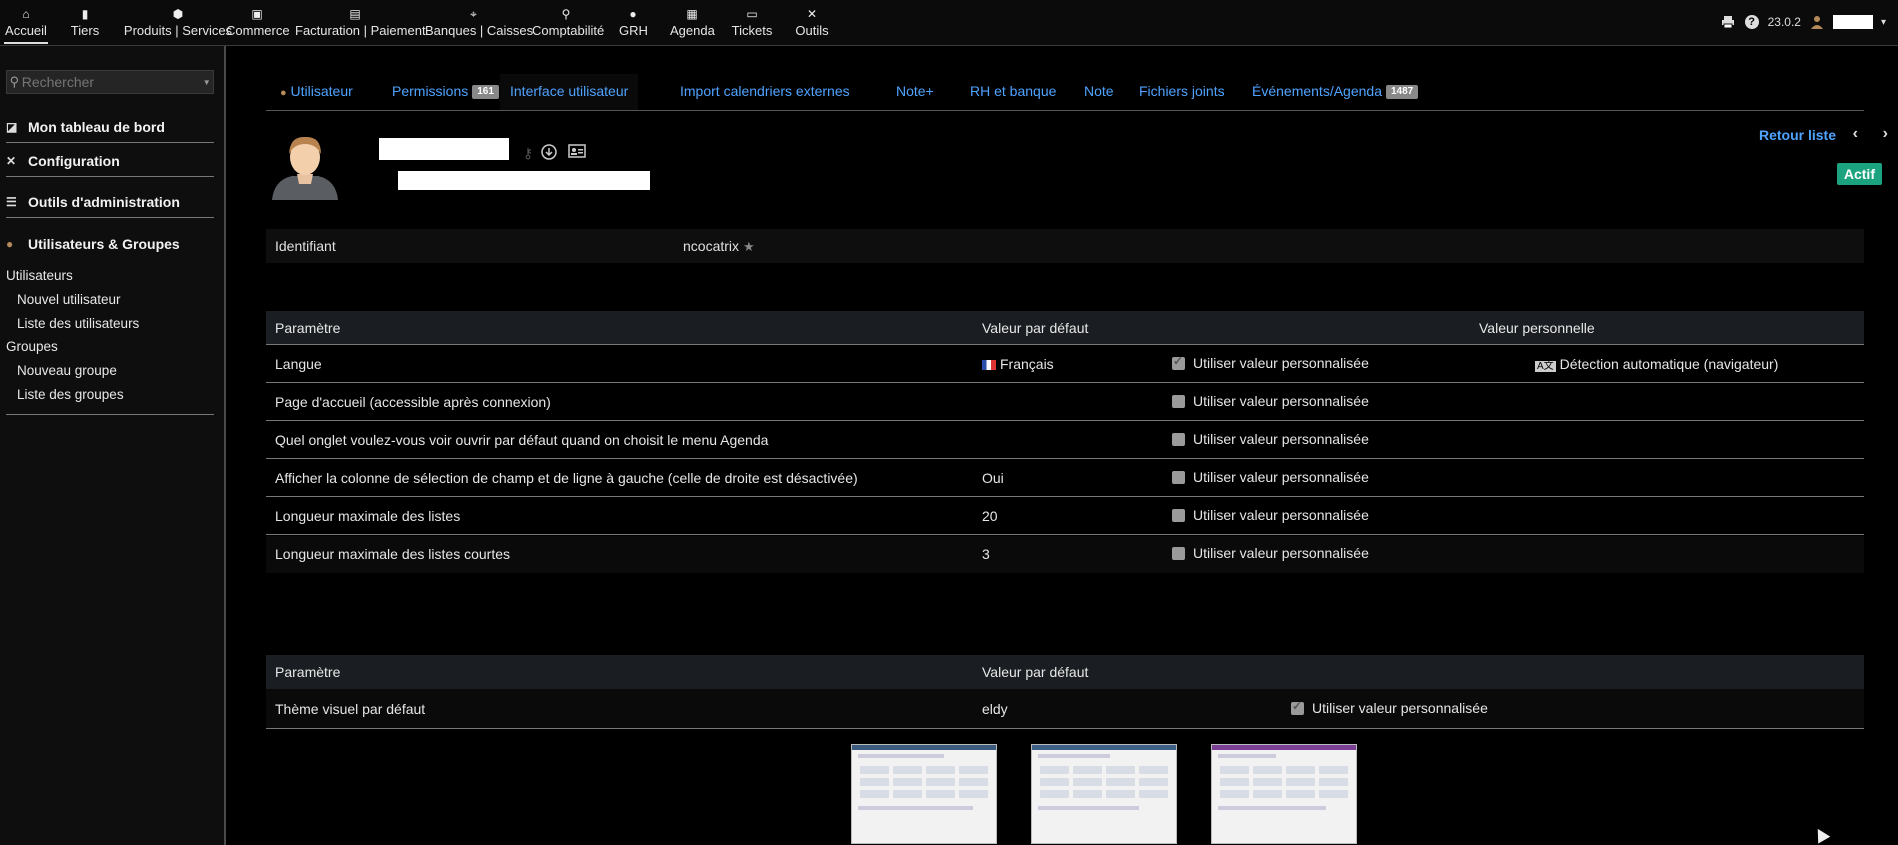  I want to click on print-icon, so click(1728, 22).